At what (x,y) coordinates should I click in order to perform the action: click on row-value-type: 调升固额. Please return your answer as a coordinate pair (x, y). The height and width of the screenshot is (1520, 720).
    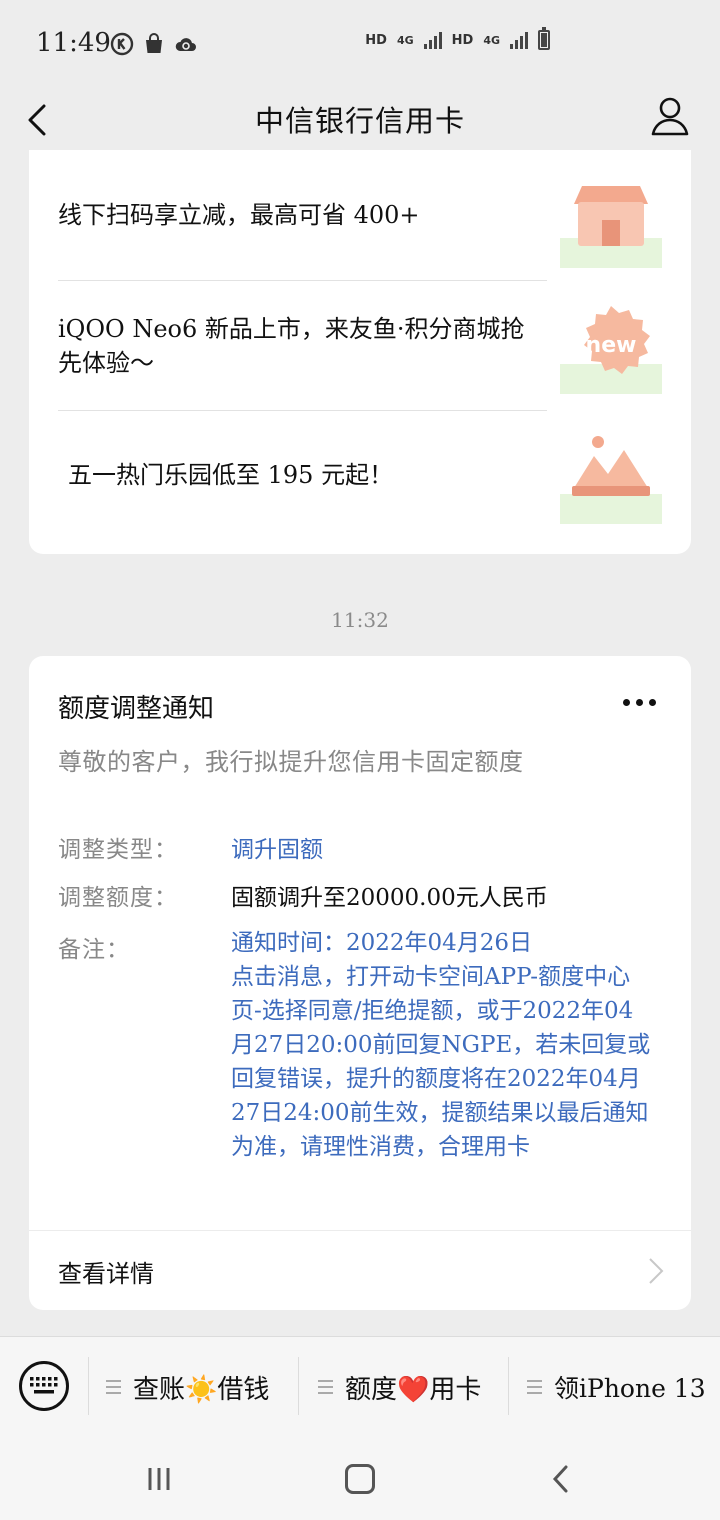
    Looking at the image, I should click on (277, 850).